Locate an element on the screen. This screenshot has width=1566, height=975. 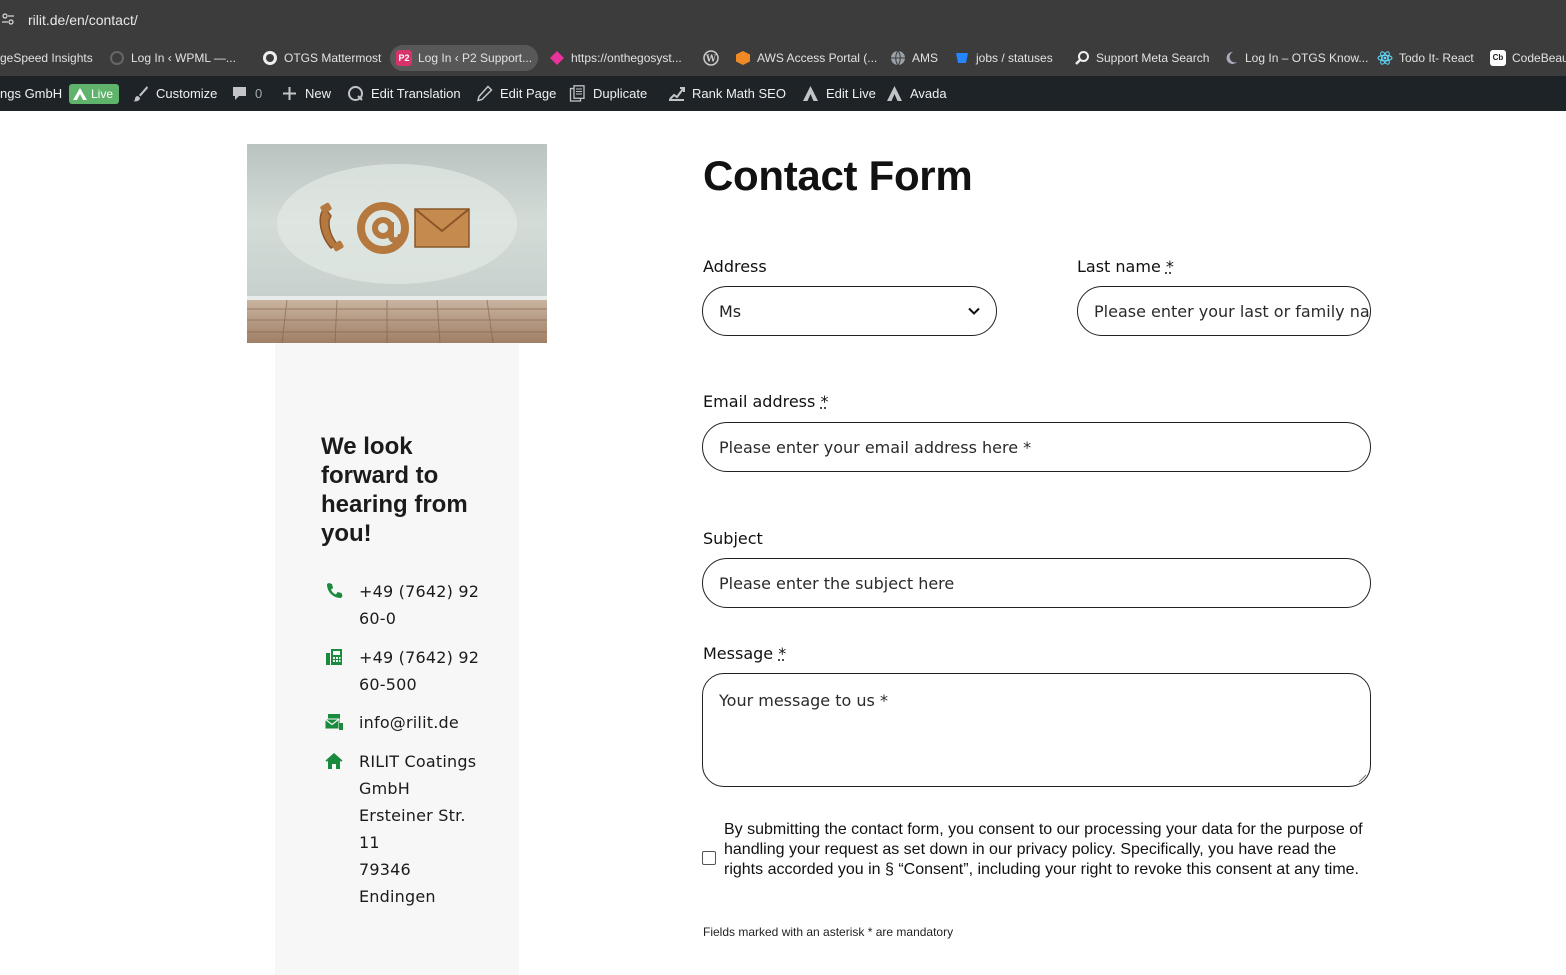
bookmark-label: CodeBeau is located at coordinates (1539, 58).